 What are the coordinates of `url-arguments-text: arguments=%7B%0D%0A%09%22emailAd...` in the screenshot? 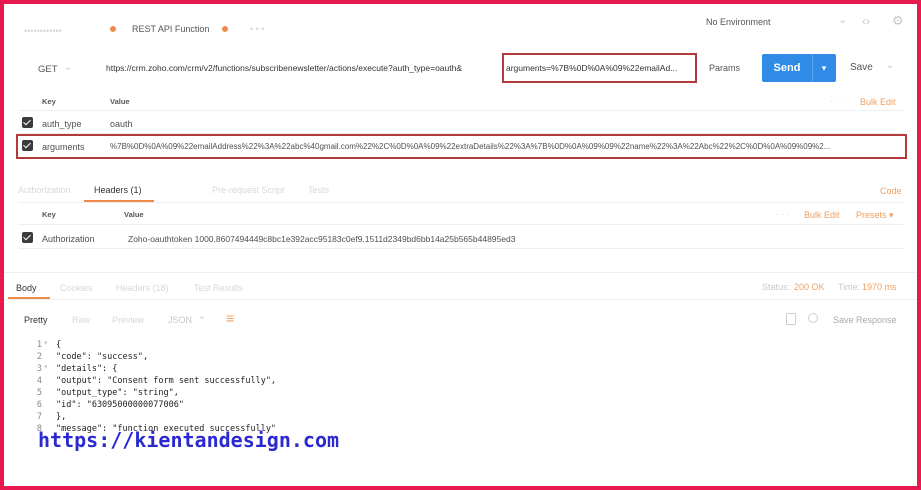 It's located at (592, 68).